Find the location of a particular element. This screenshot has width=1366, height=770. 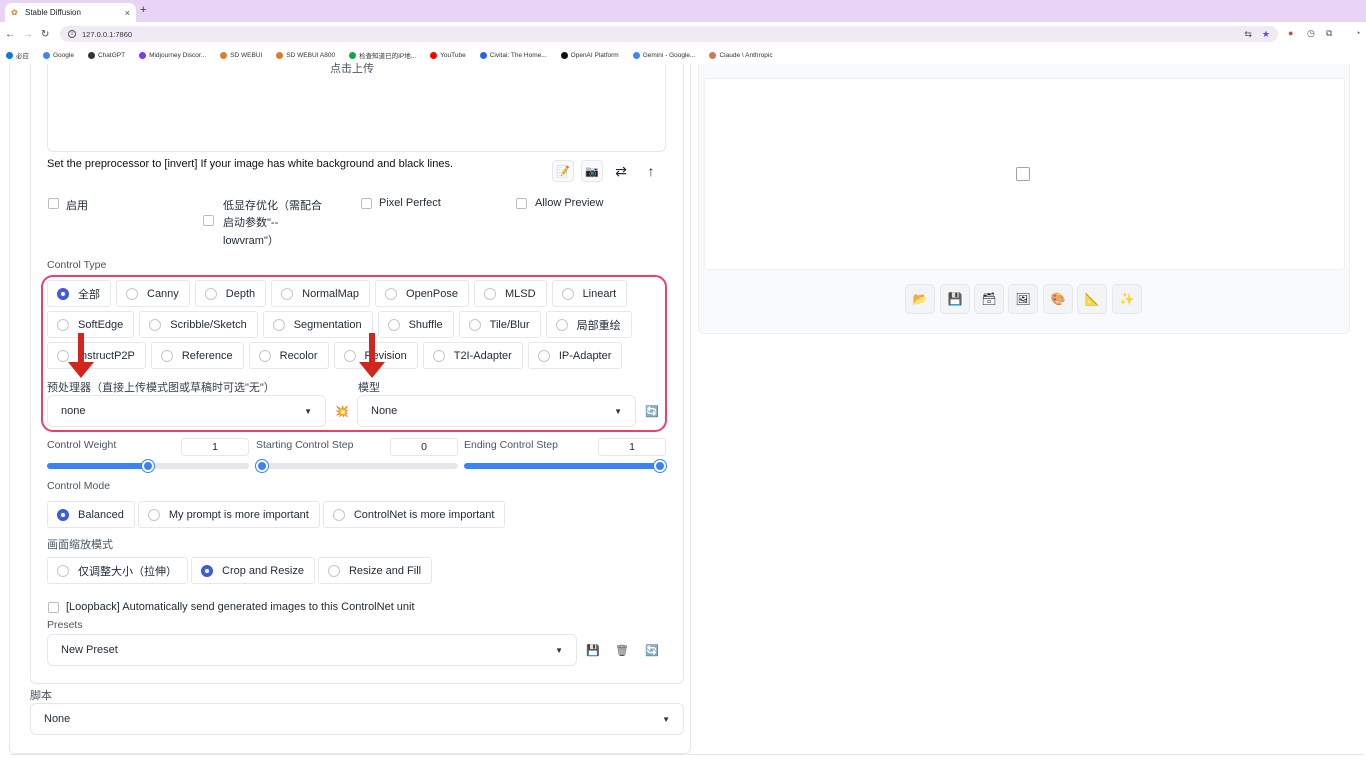

bookmark-item: Claude \ Anthropic is located at coordinates (741, 55).